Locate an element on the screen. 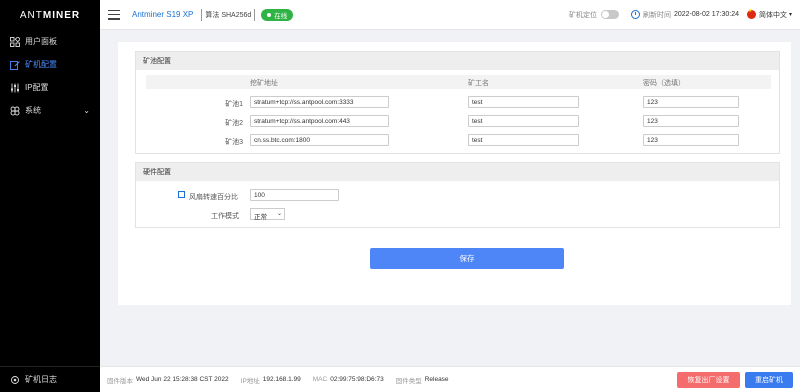 The height and width of the screenshot is (392, 800). header-url: 挖矿地址 is located at coordinates (264, 83).